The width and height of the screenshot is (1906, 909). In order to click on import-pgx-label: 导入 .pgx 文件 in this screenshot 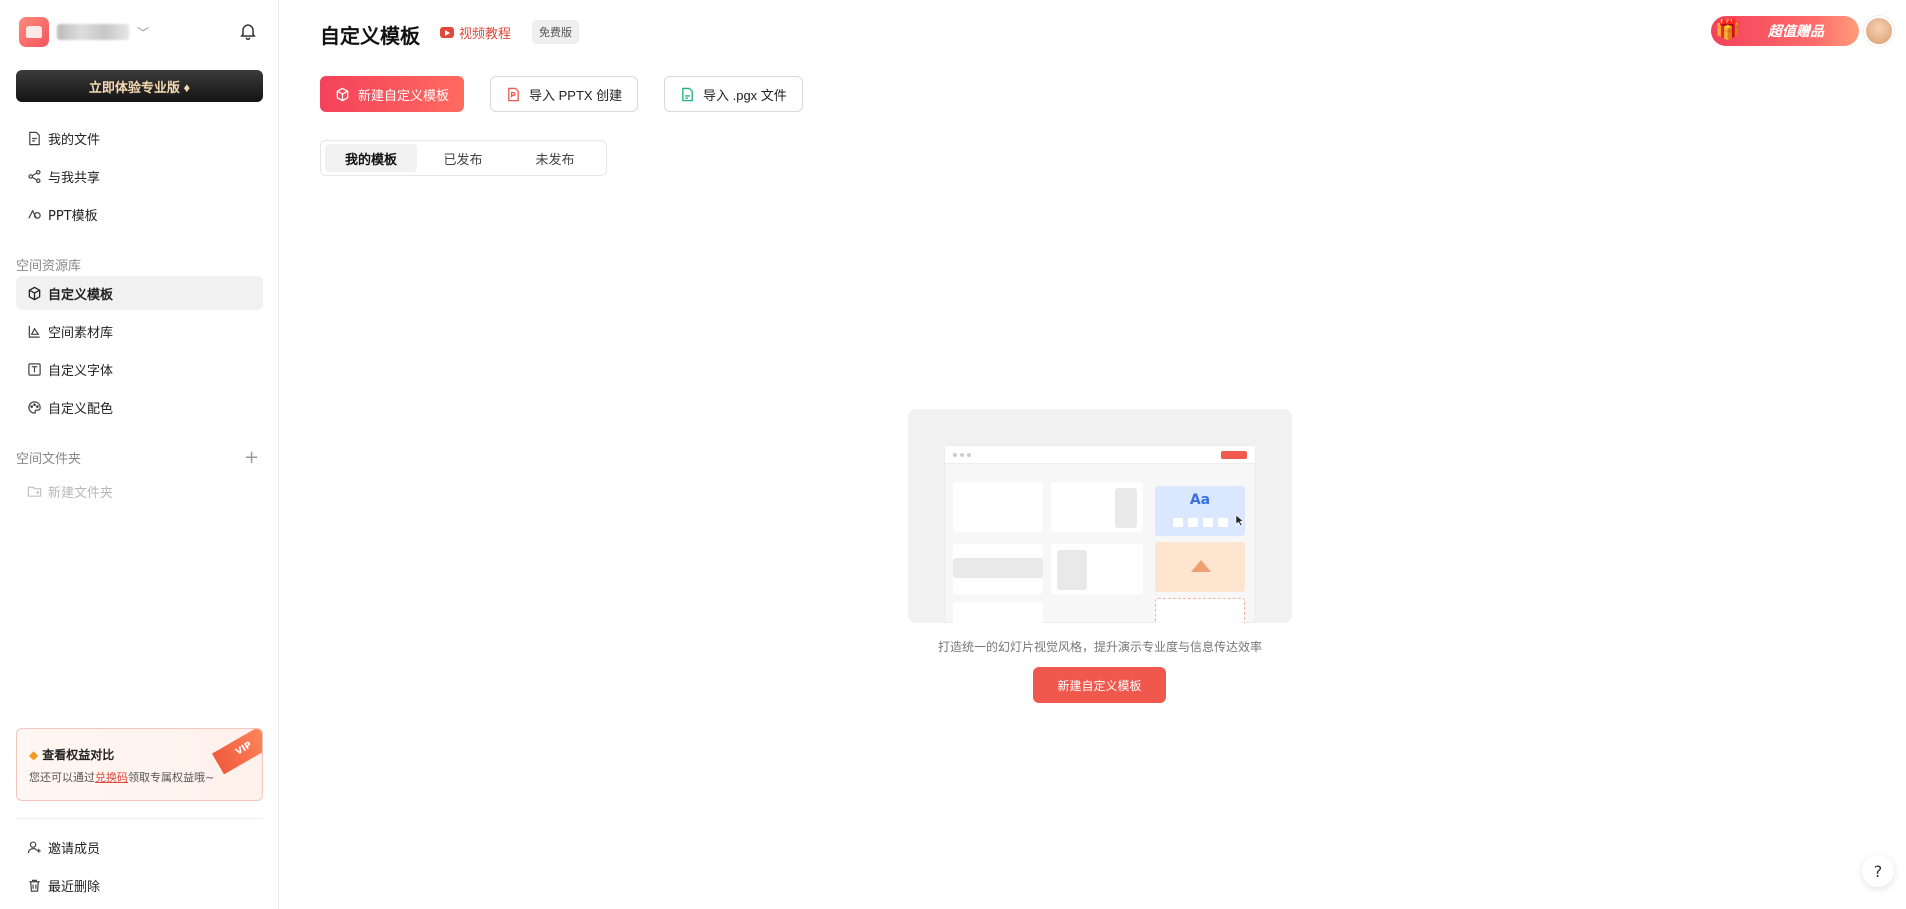, I will do `click(745, 95)`.